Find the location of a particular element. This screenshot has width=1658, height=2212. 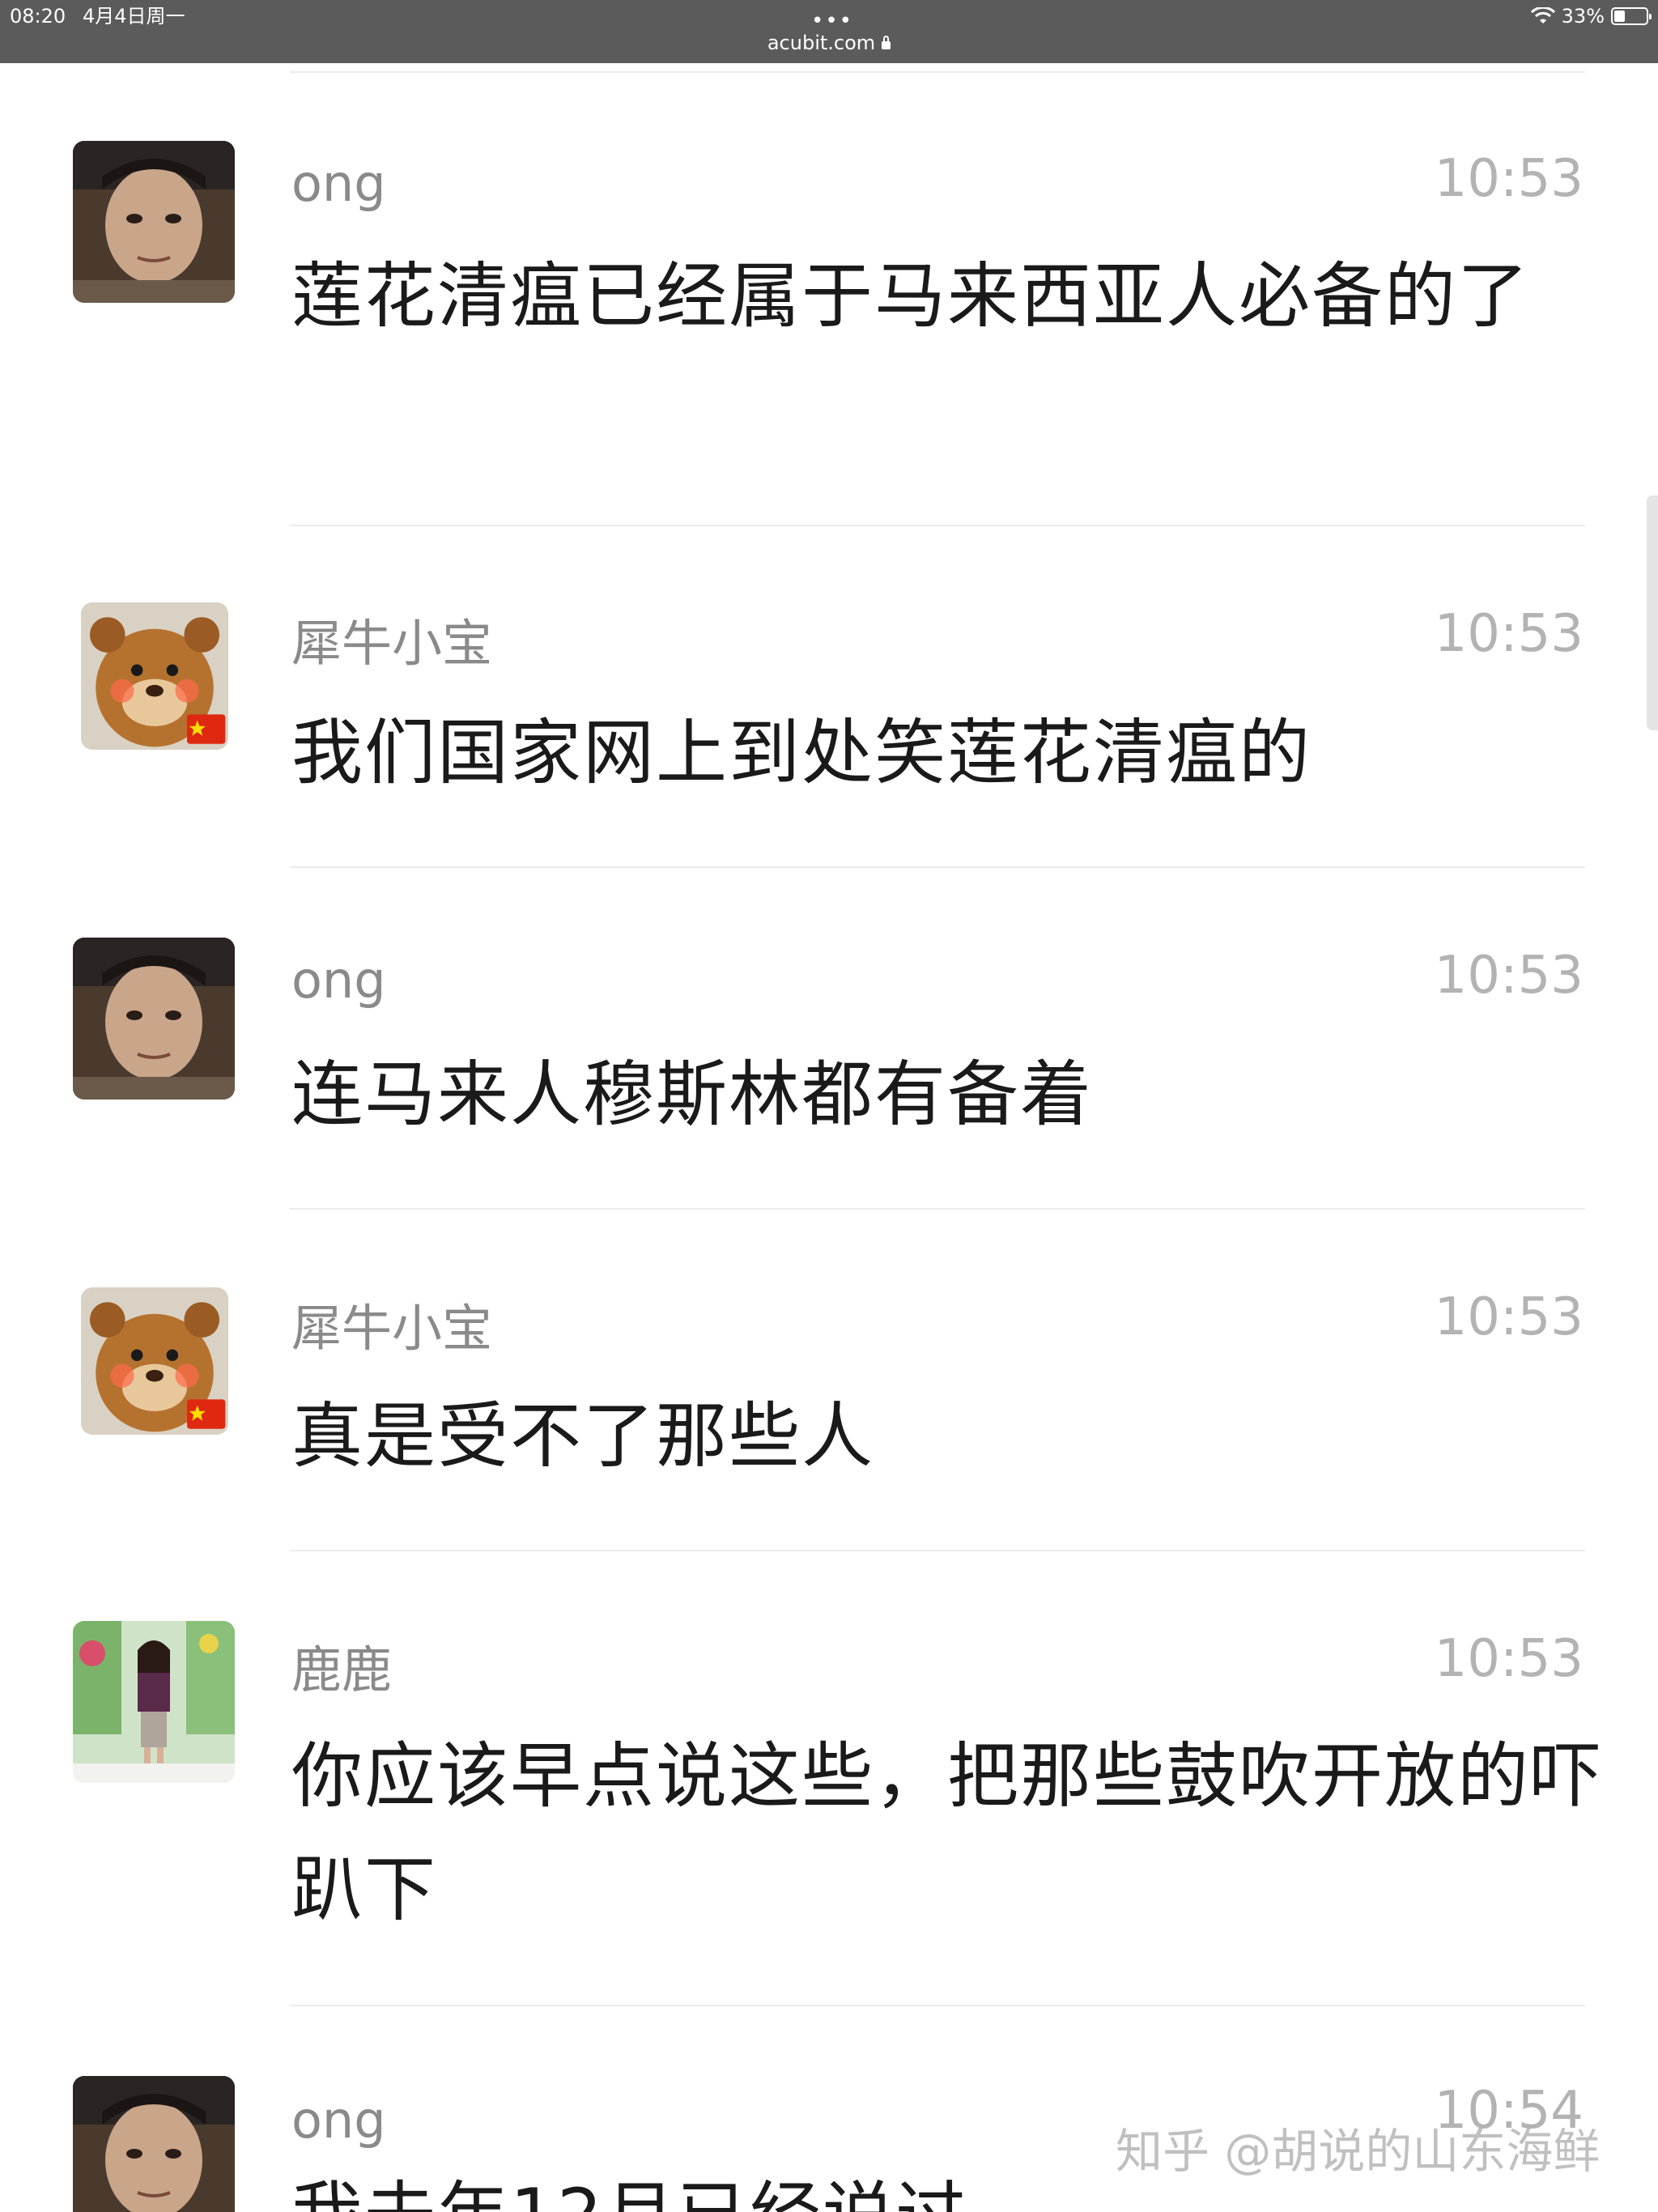

scrollbar is located at coordinates (1652, 613).